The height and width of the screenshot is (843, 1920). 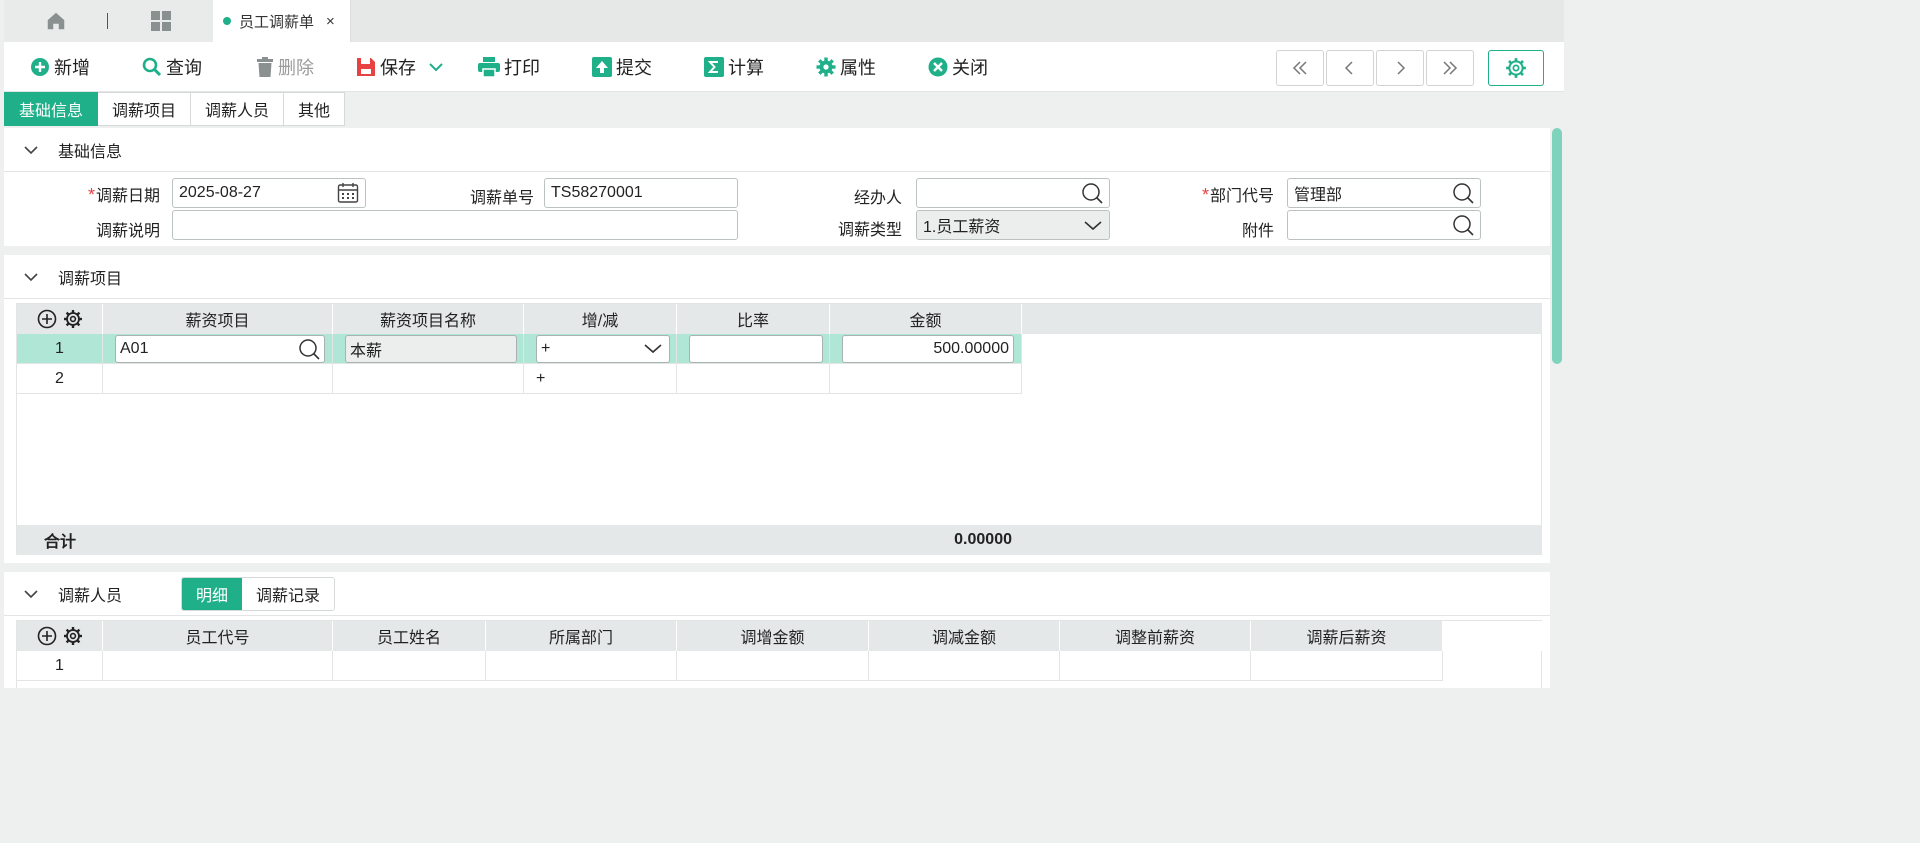 What do you see at coordinates (602, 67) in the screenshot?
I see `upload-icon` at bounding box center [602, 67].